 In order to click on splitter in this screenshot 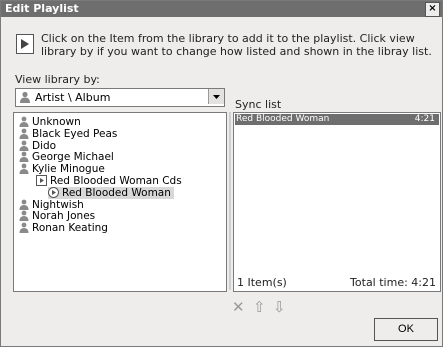, I will do `click(230, 201)`.